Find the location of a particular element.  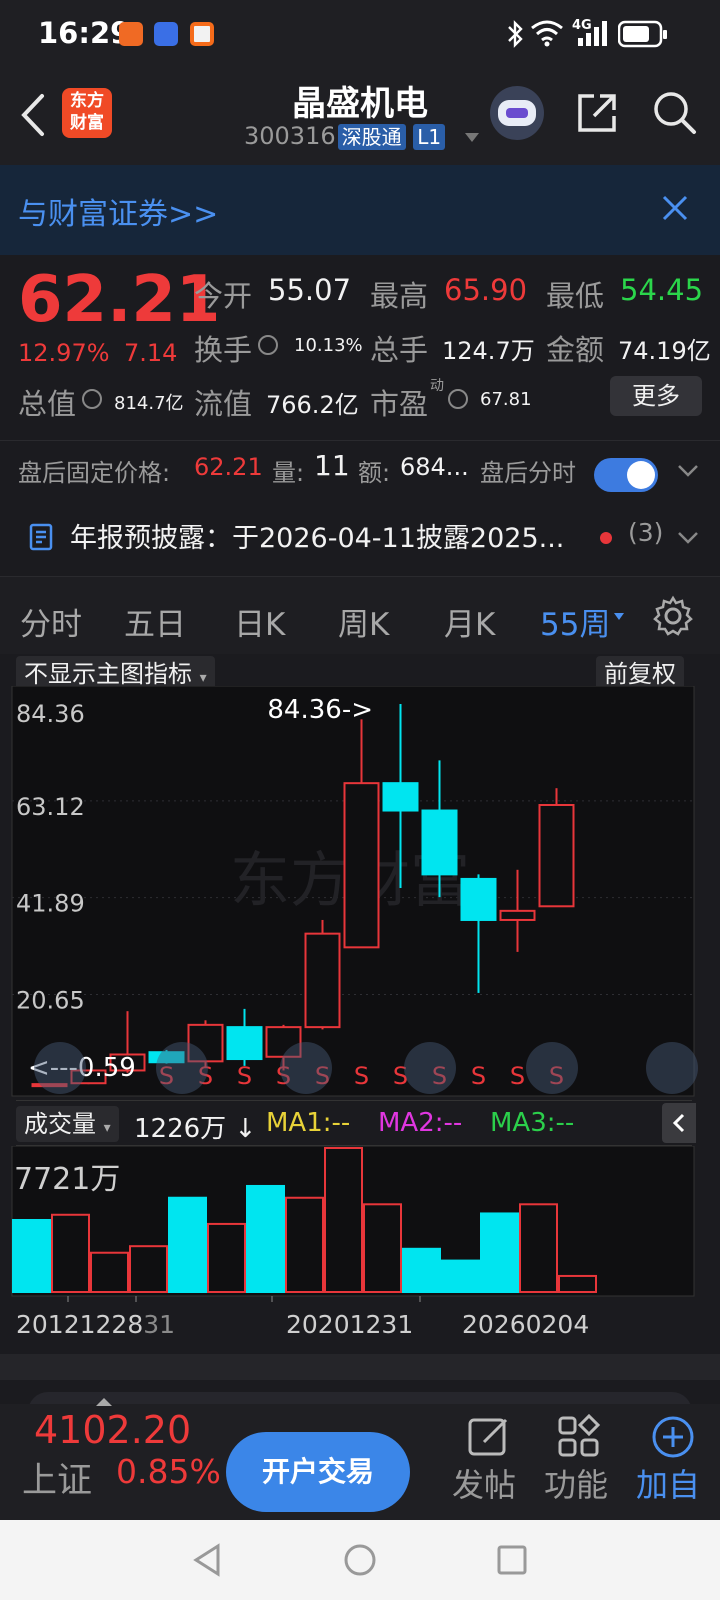

y-tick-label: 84.36 is located at coordinates (50, 714).